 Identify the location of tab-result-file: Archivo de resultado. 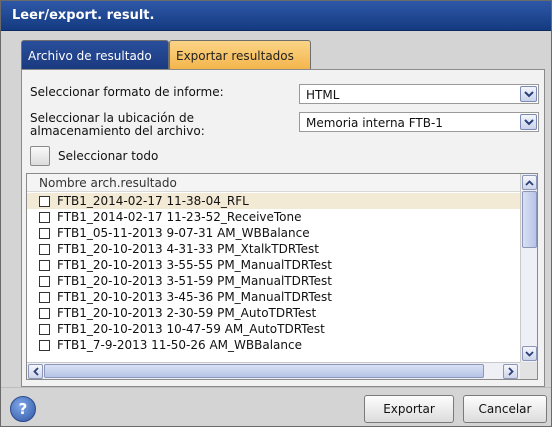
(95, 55).